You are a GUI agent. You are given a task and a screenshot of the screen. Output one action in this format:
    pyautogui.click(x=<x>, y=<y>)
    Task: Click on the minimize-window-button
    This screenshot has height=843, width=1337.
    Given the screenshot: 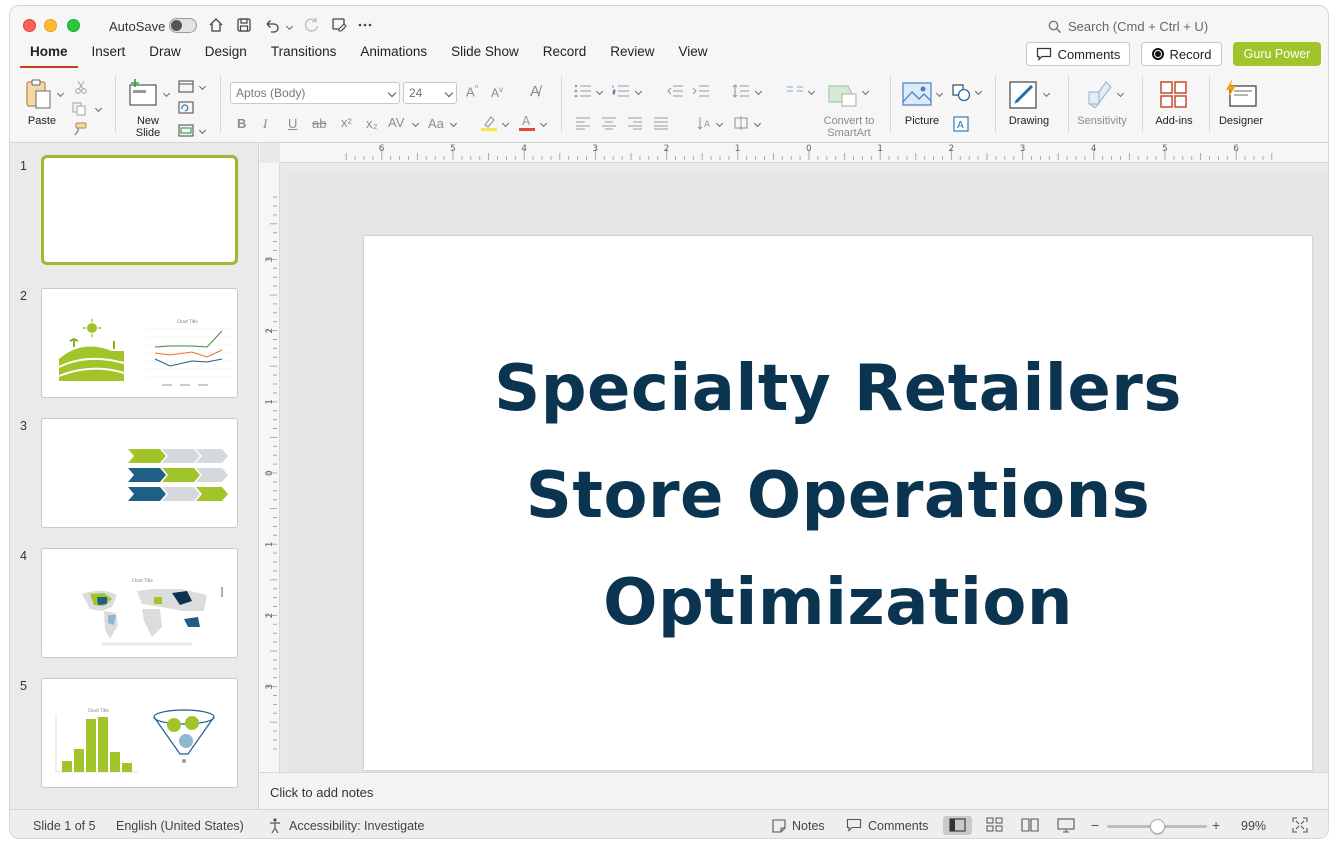 What is the action you would take?
    pyautogui.click(x=50, y=25)
    